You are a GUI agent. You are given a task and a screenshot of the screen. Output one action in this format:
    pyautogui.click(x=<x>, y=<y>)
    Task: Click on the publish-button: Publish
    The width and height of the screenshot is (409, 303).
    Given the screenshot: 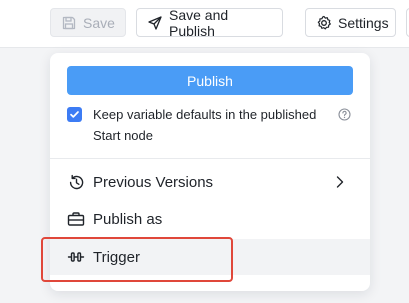 What is the action you would take?
    pyautogui.click(x=210, y=80)
    